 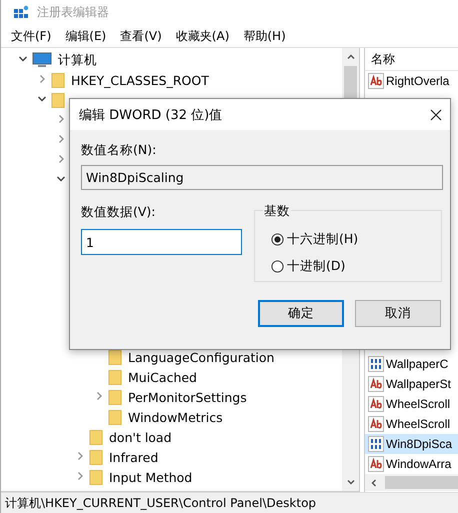 What do you see at coordinates (411, 444) in the screenshot?
I see `selected-value-row: Win8DpiSca` at bounding box center [411, 444].